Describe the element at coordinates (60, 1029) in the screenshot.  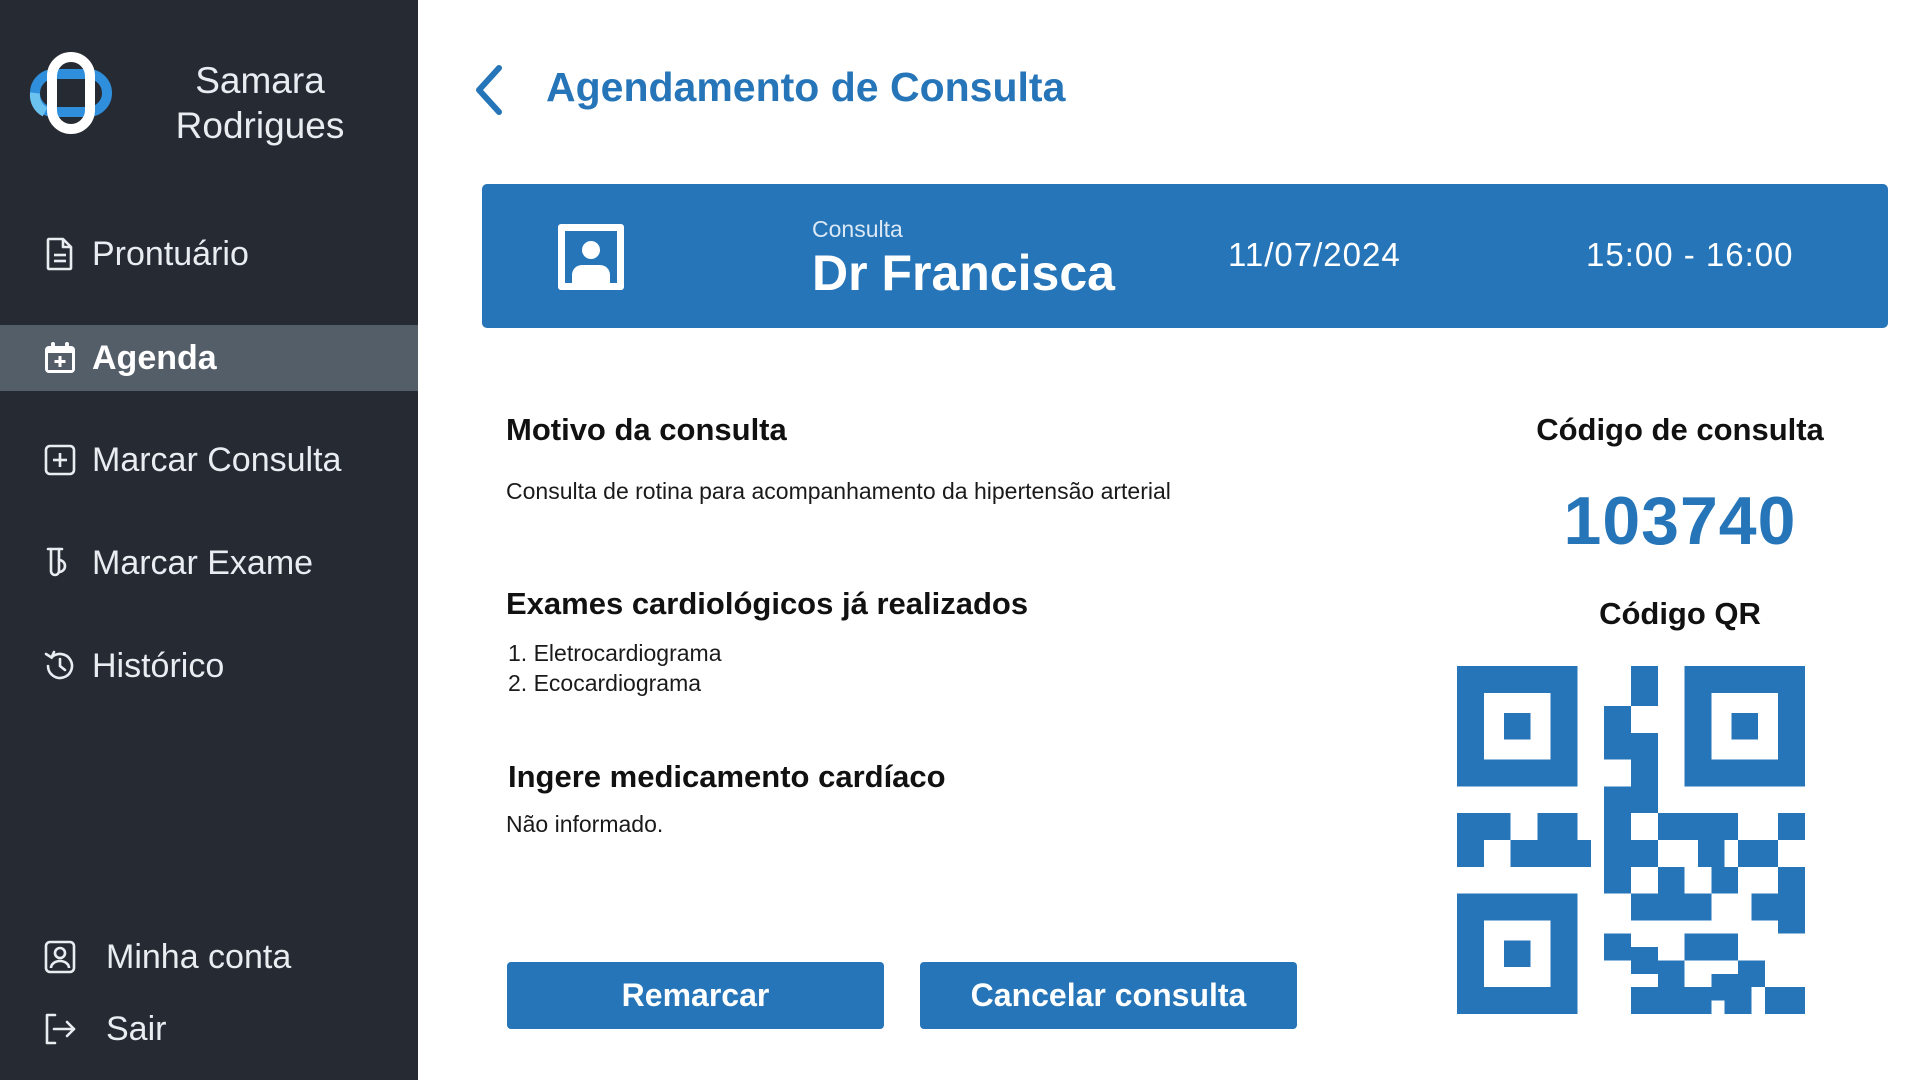
I see `logout-icon` at that location.